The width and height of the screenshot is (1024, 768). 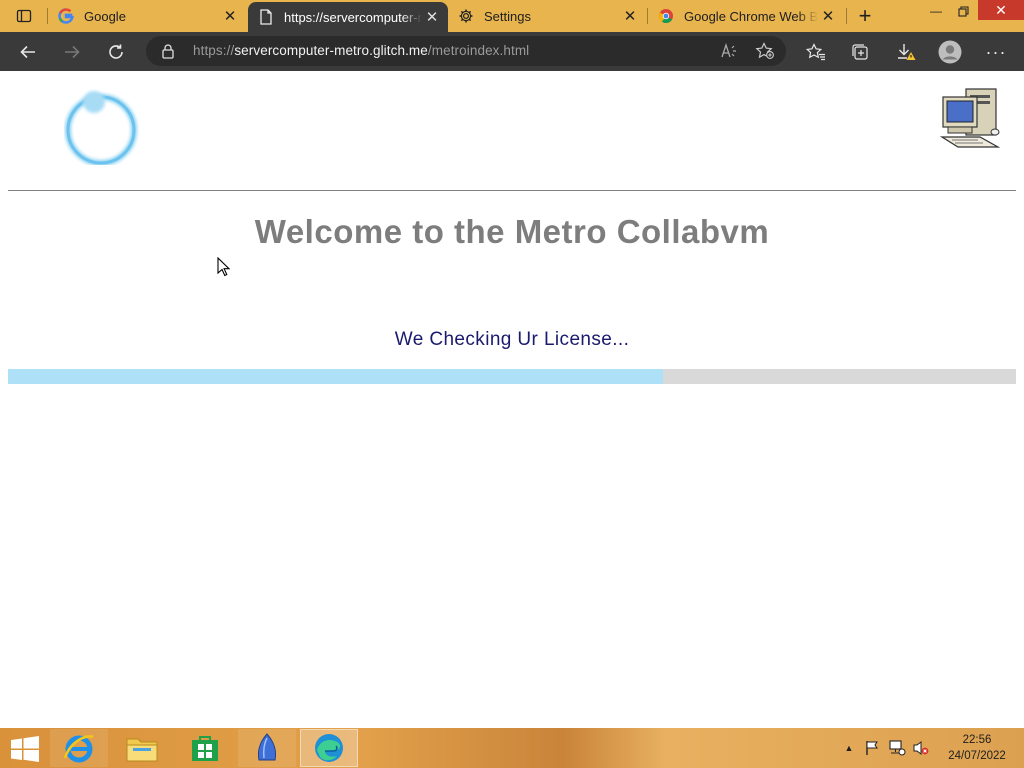 I want to click on show-hidden-icons-button: ▲, so click(x=849, y=748).